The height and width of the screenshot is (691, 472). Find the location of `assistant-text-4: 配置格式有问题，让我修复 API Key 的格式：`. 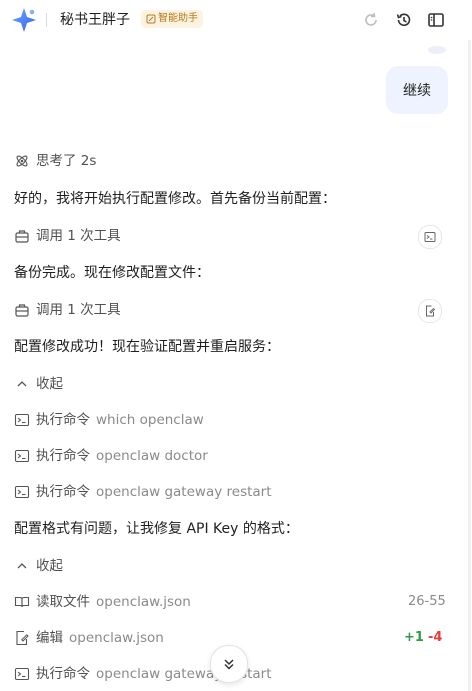

assistant-text-4: 配置格式有问题，让我修复 API Key 的格式： is located at coordinates (156, 529).